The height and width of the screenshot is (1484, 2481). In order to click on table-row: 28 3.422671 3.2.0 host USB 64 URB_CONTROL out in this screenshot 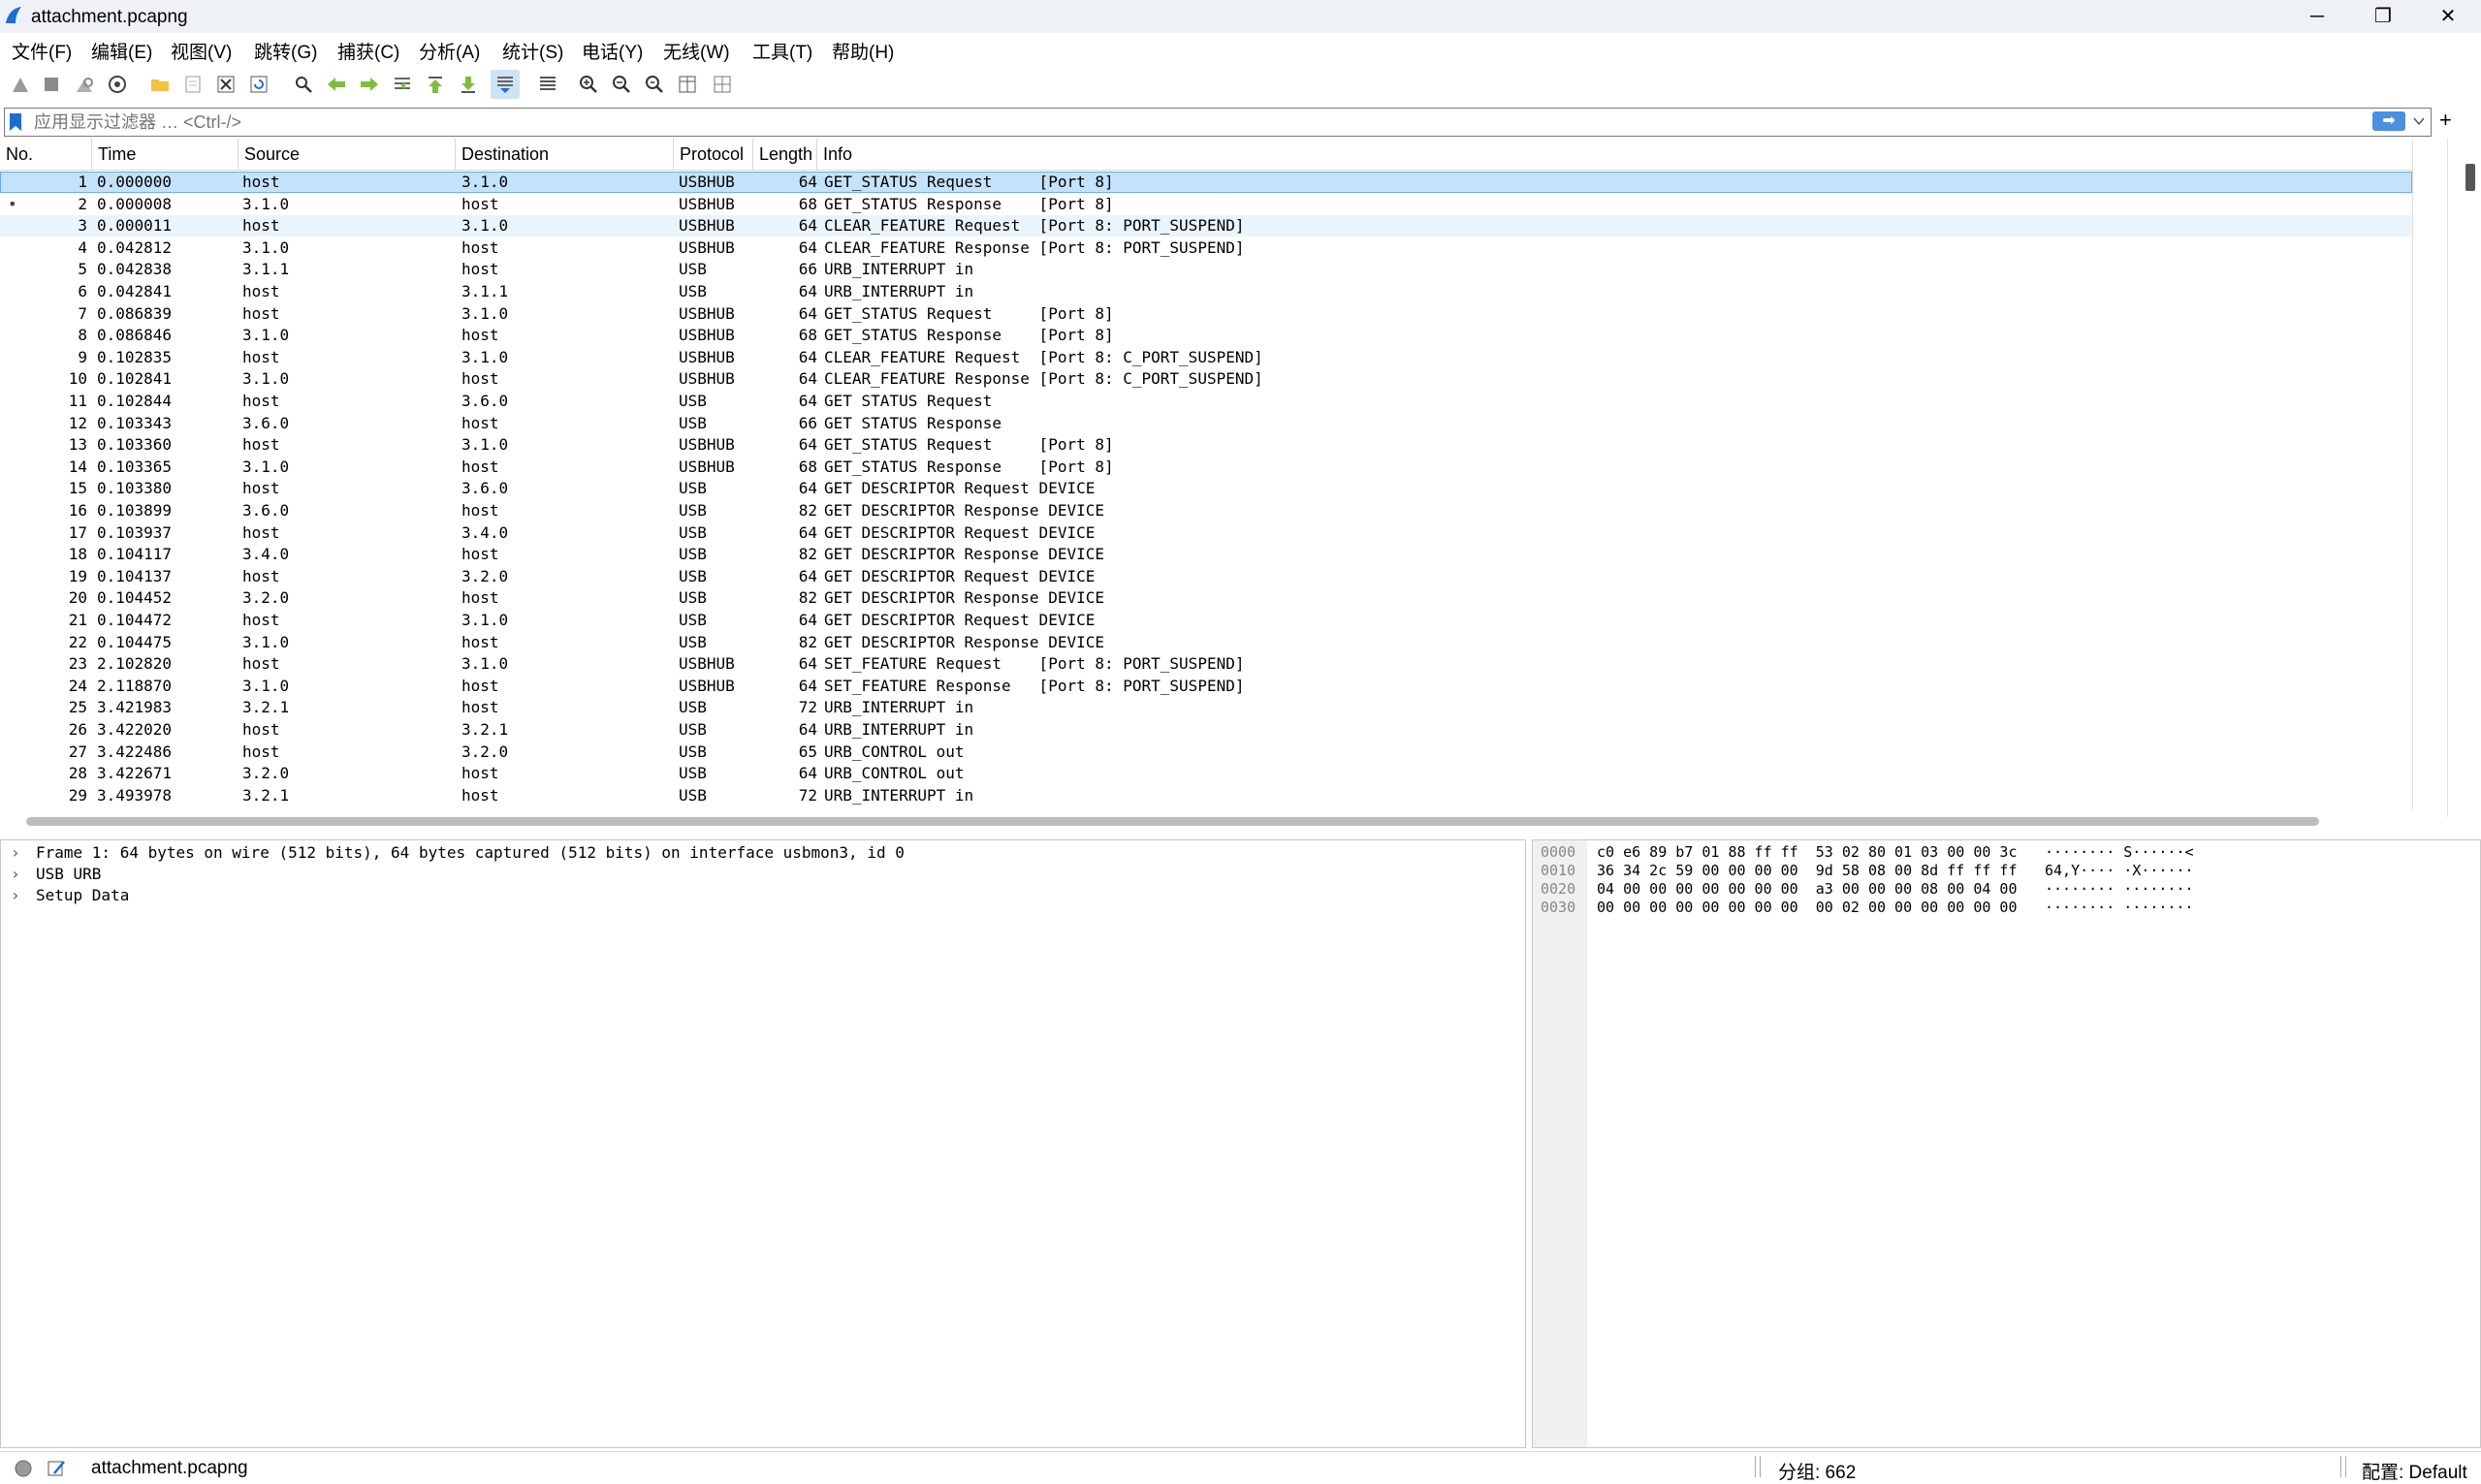, I will do `click(1206, 774)`.